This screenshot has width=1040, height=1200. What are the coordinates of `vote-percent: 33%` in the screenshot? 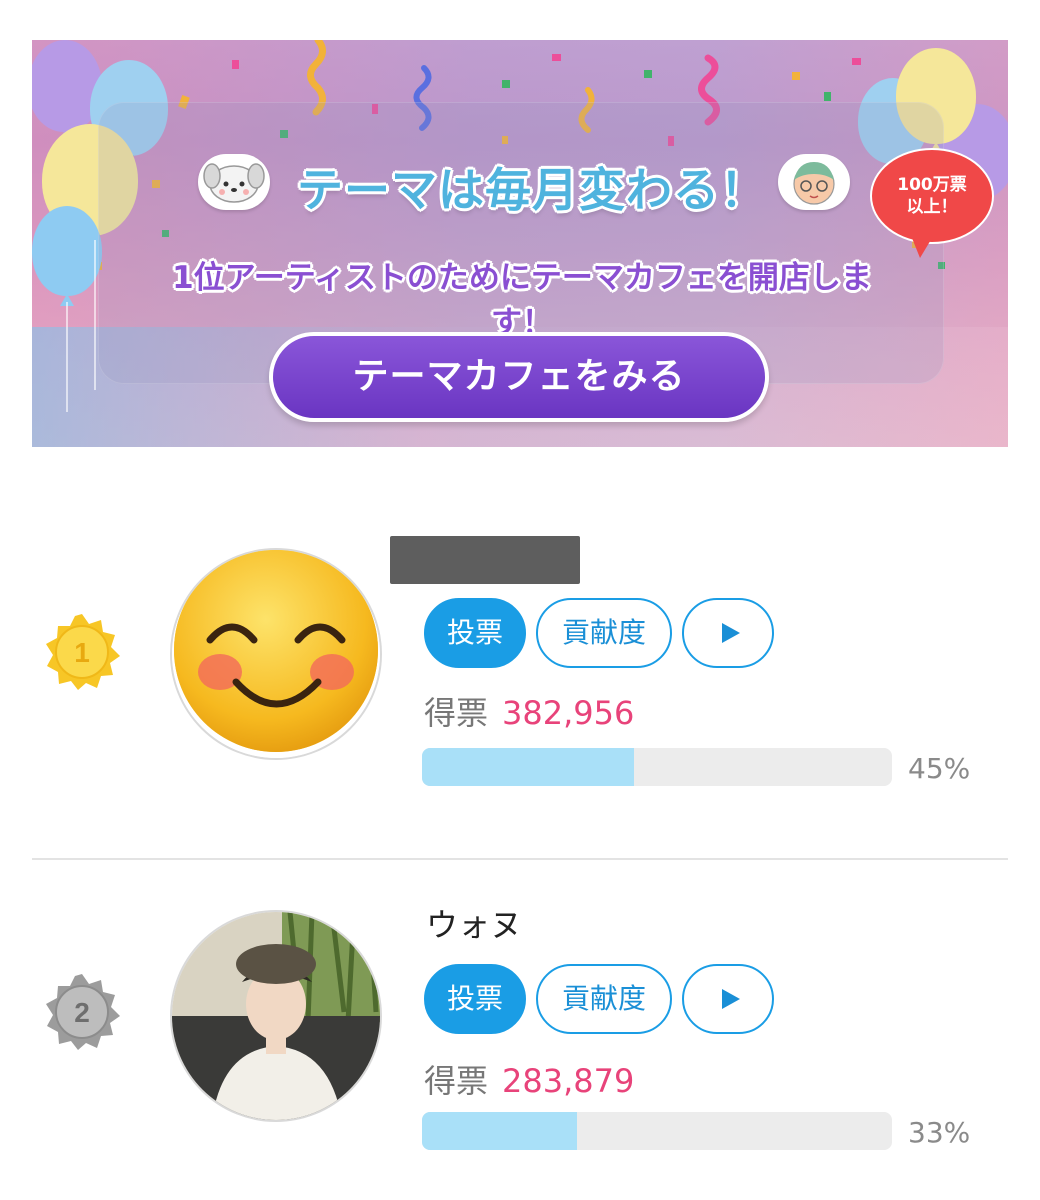 It's located at (939, 1132).